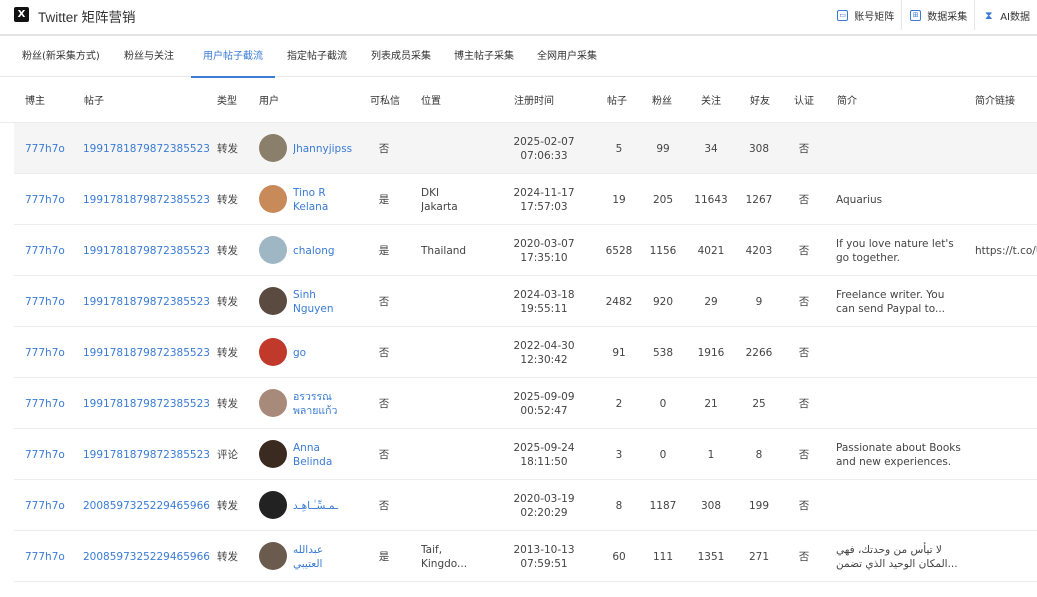 The image size is (1037, 597). What do you see at coordinates (401, 57) in the screenshot?
I see `tab-list-member-collection: 列表成员采集` at bounding box center [401, 57].